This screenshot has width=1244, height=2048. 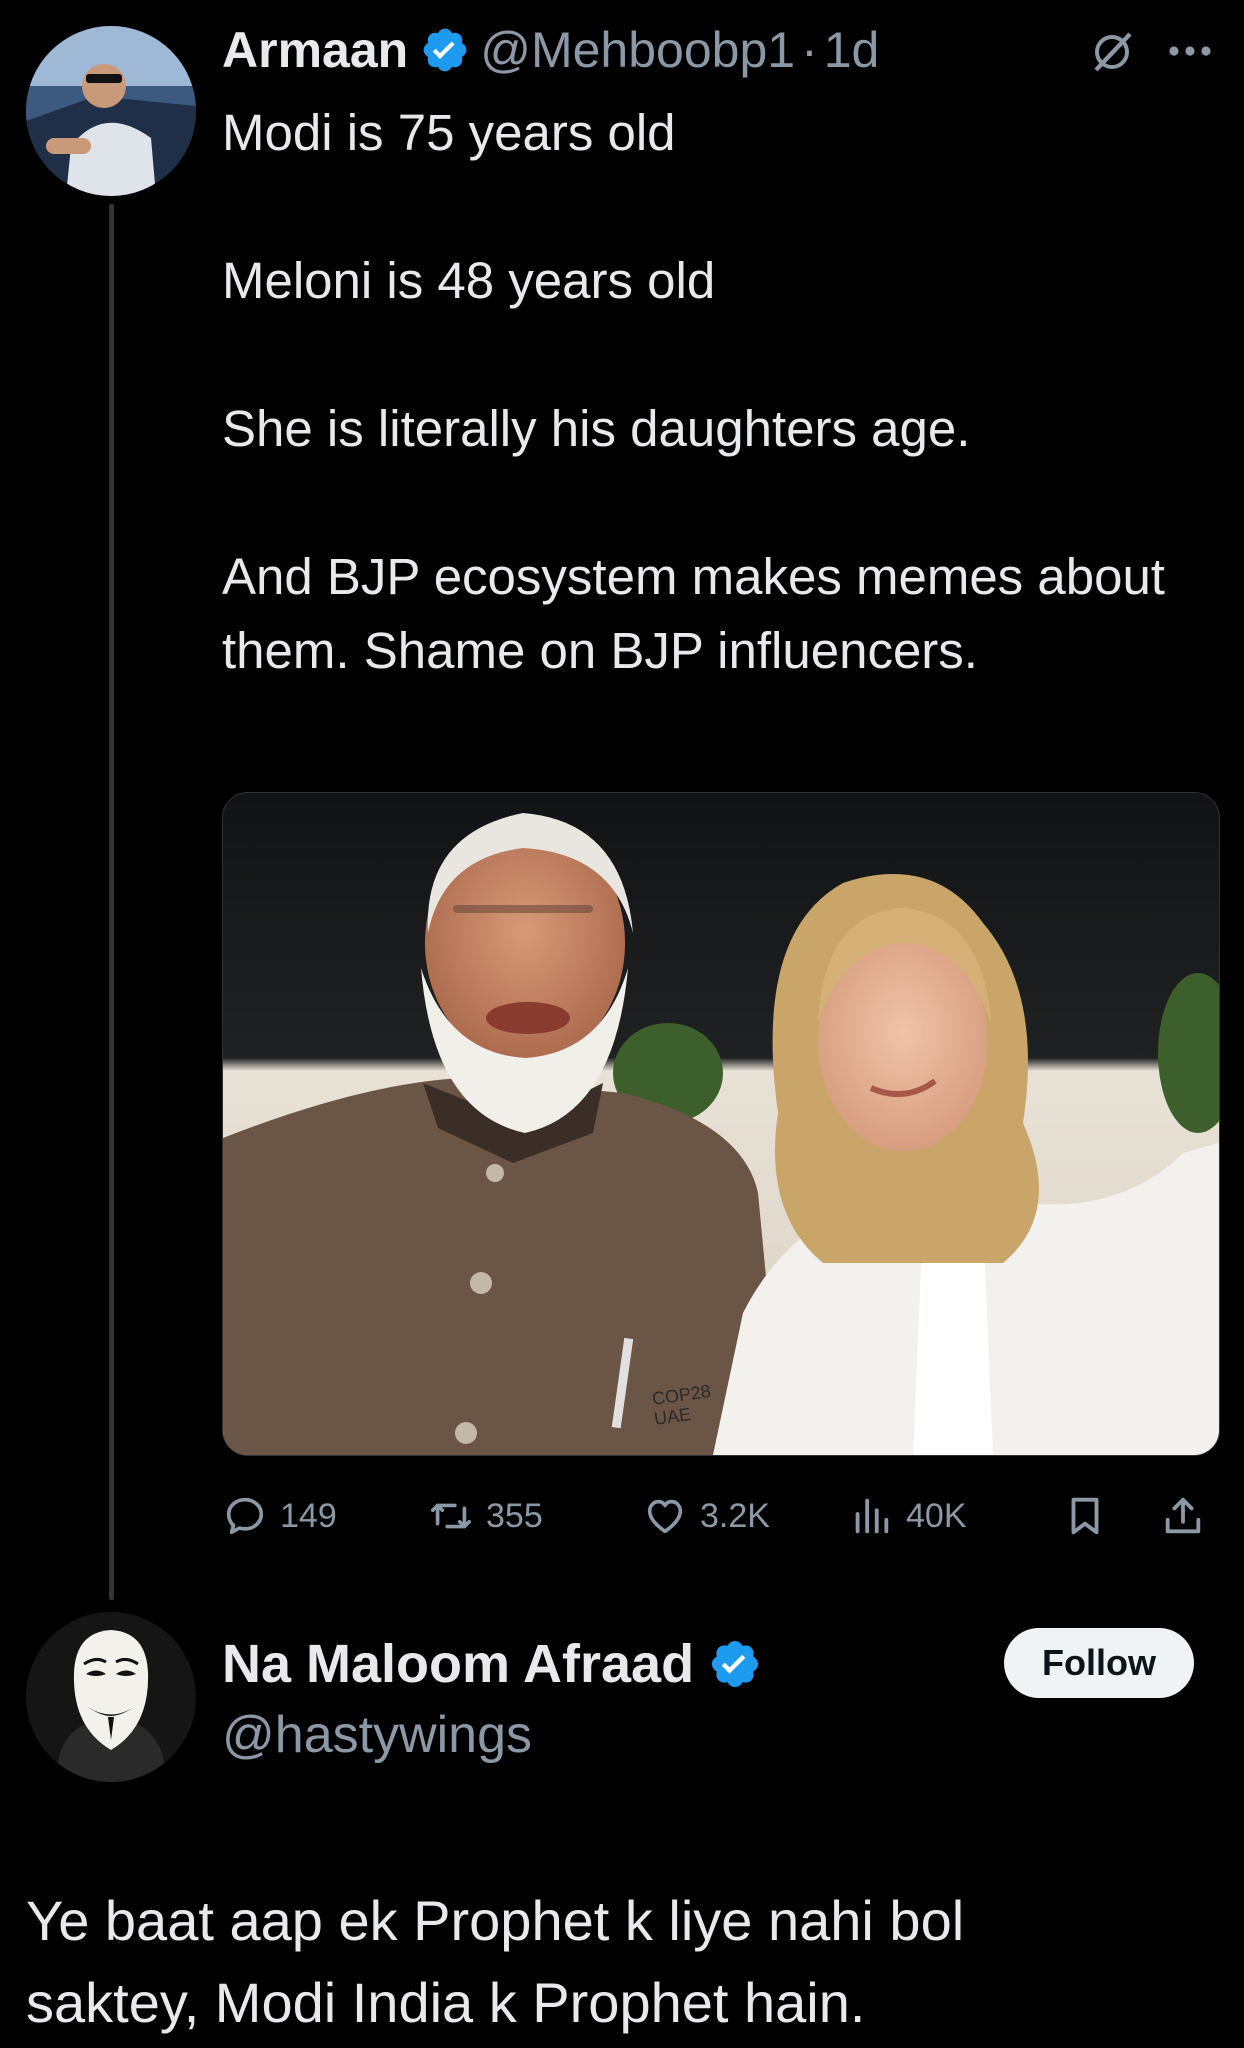 I want to click on repost-count: 355, so click(x=514, y=1515).